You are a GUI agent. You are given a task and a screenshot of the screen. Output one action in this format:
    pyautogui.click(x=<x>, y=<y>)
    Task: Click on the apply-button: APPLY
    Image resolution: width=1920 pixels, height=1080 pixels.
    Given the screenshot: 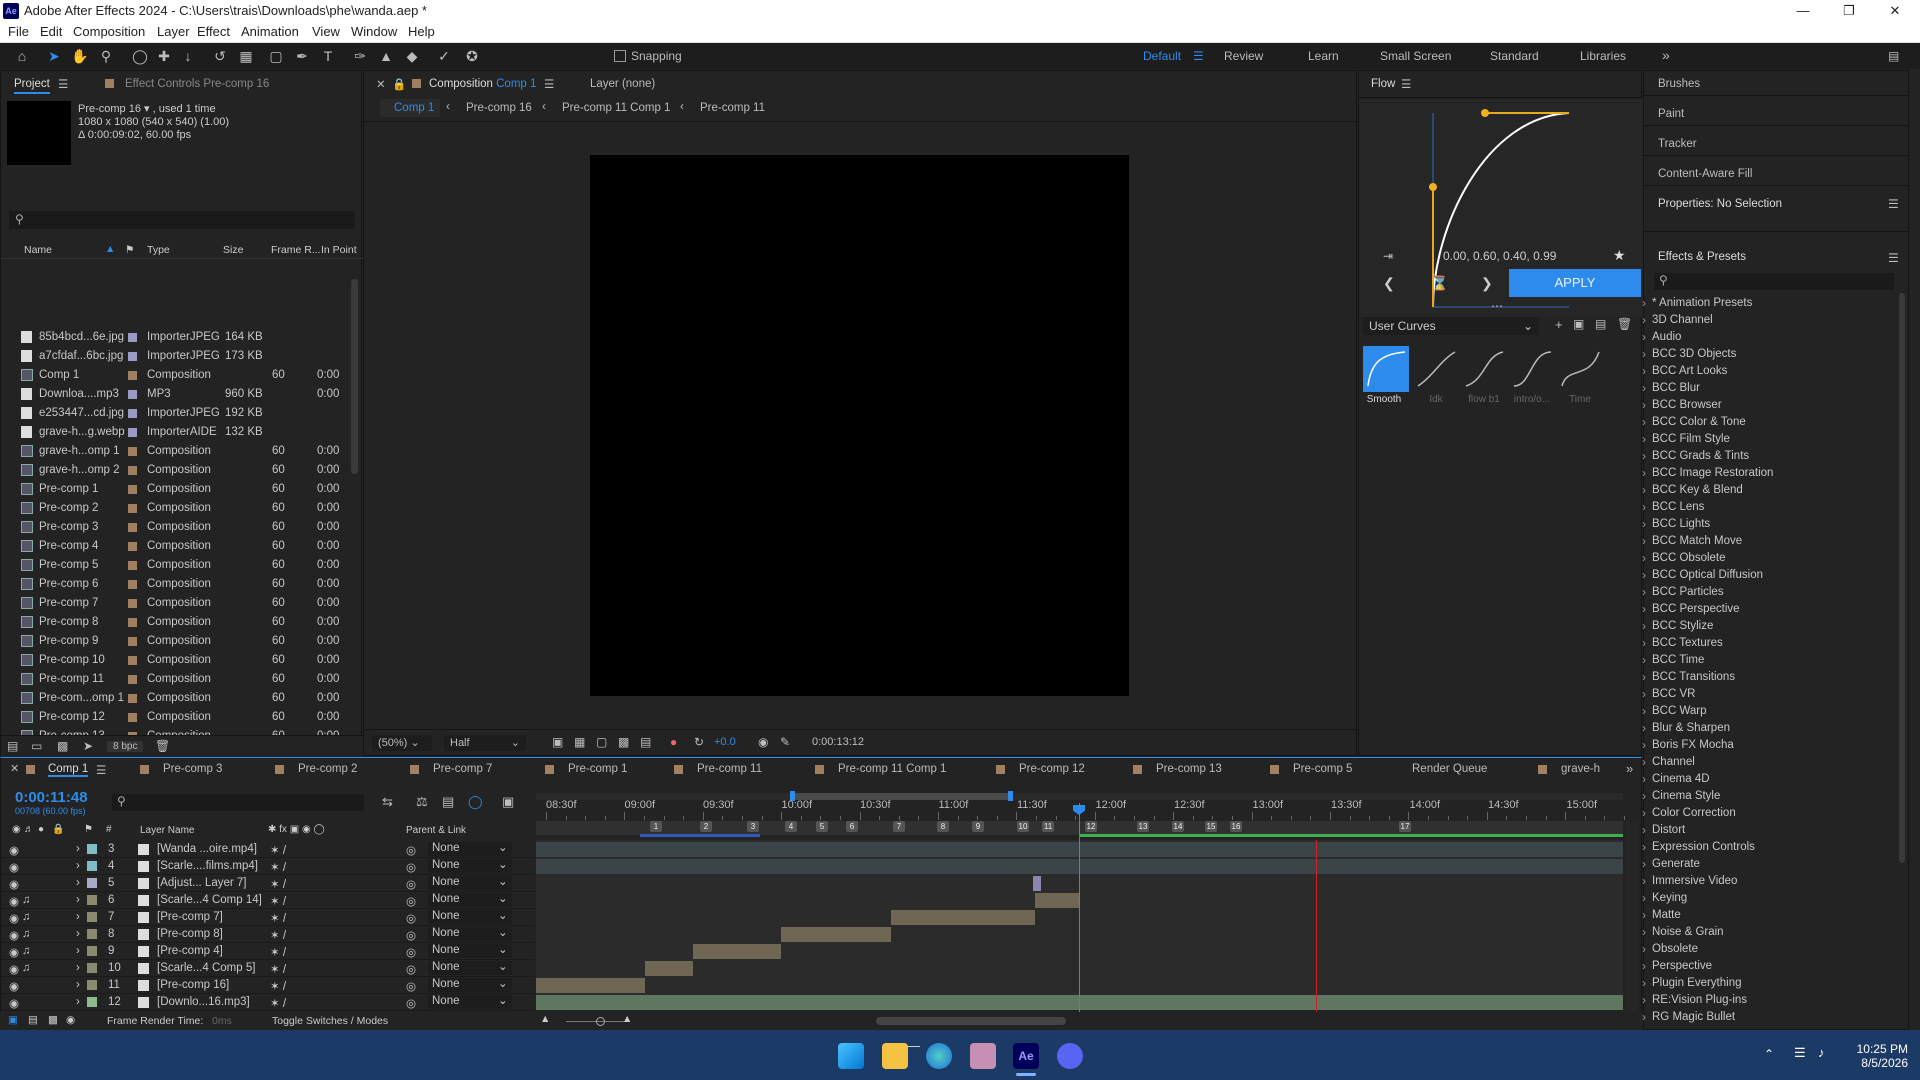 What is the action you would take?
    pyautogui.click(x=1575, y=283)
    